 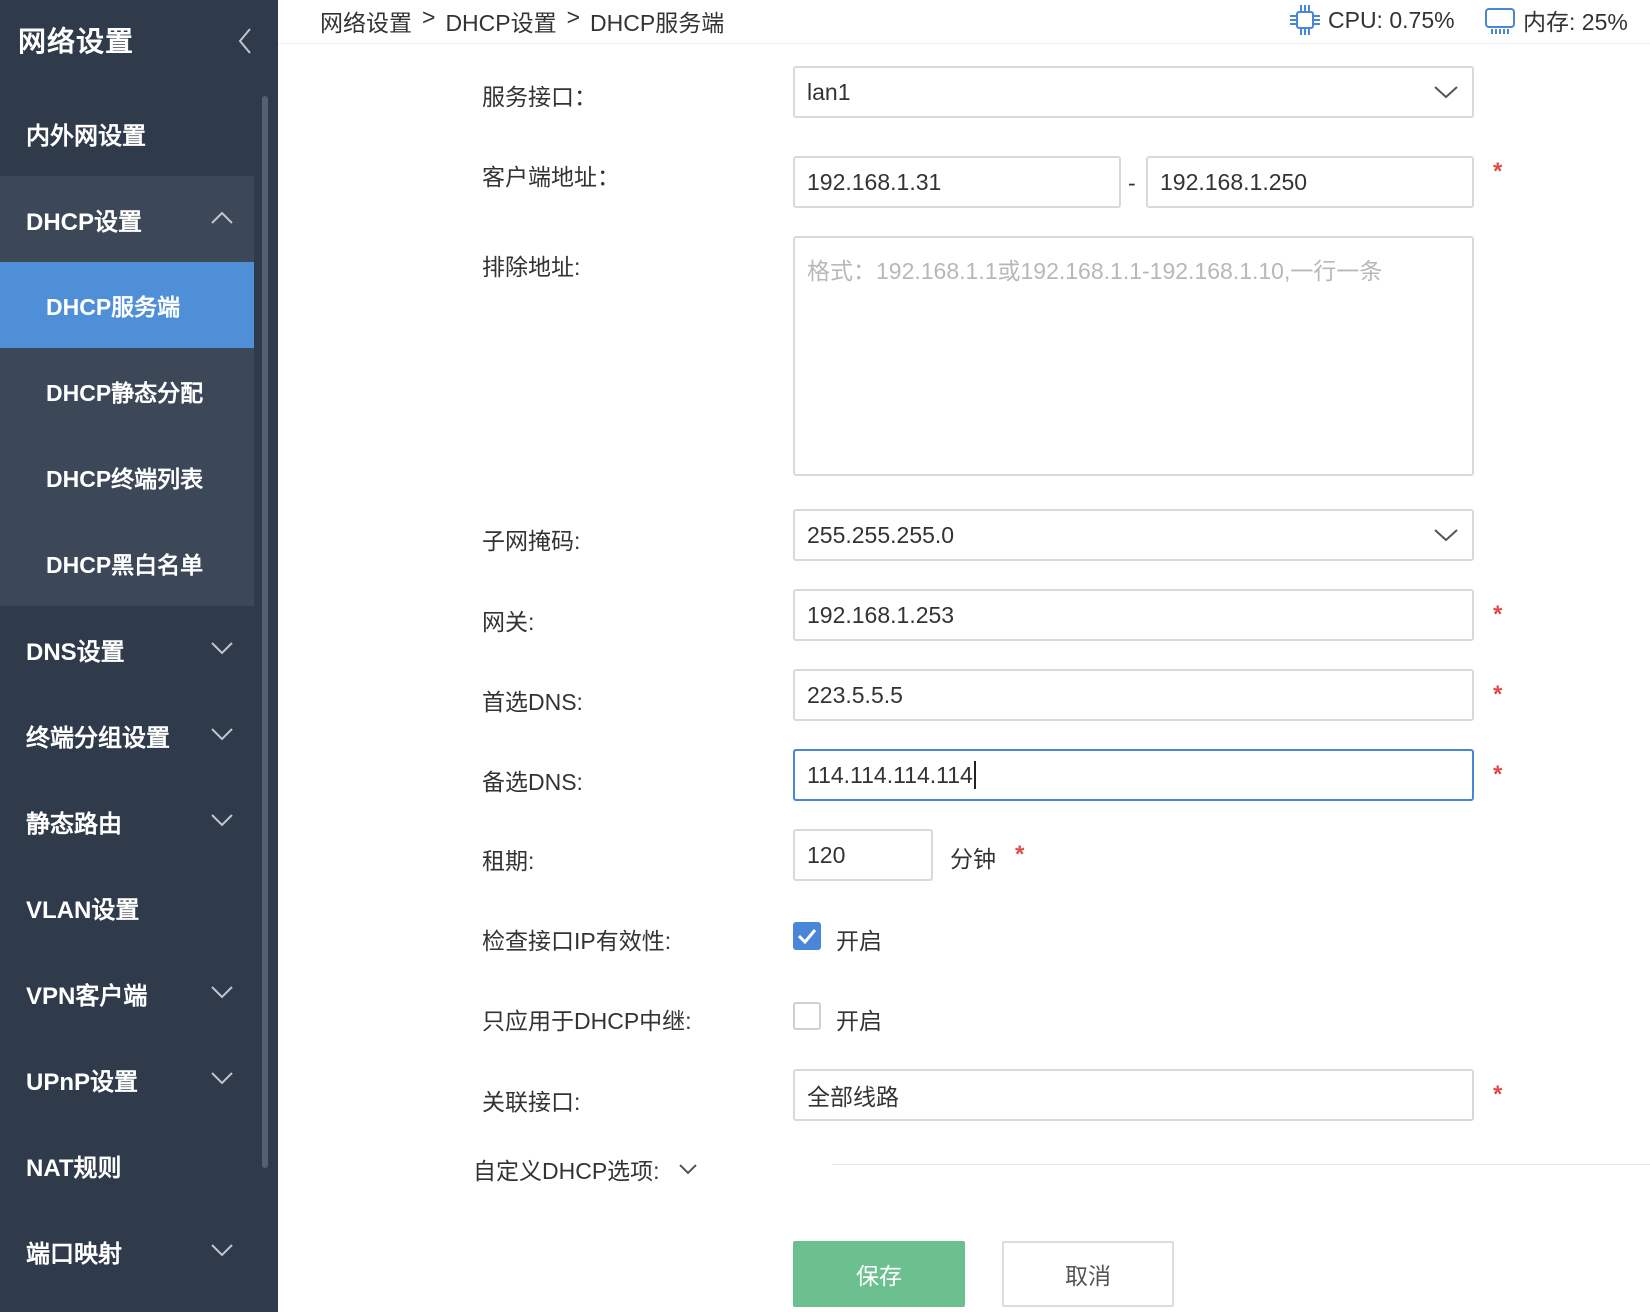 I want to click on relay-only-checkbox, so click(x=807, y=1016).